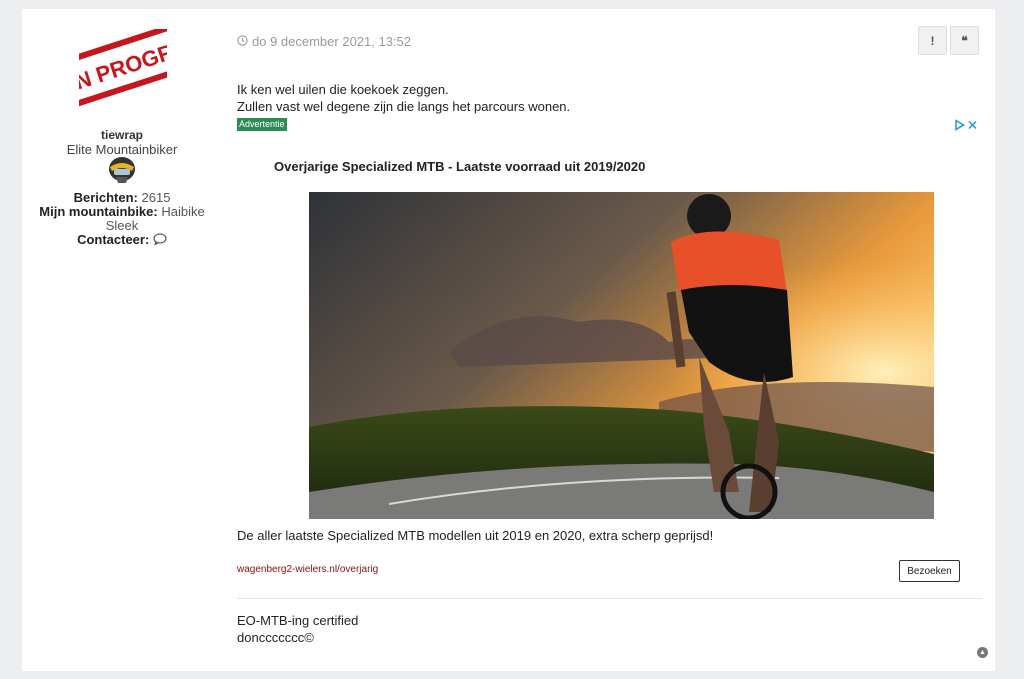 Image resolution: width=1024 pixels, height=679 pixels. I want to click on exclamation-icon: !, so click(932, 40).